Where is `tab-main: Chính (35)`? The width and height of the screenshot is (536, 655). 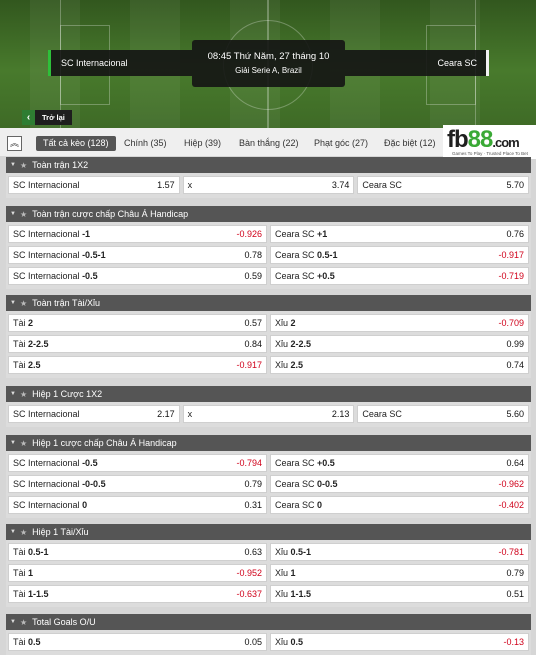 tab-main: Chính (35) is located at coordinates (145, 143).